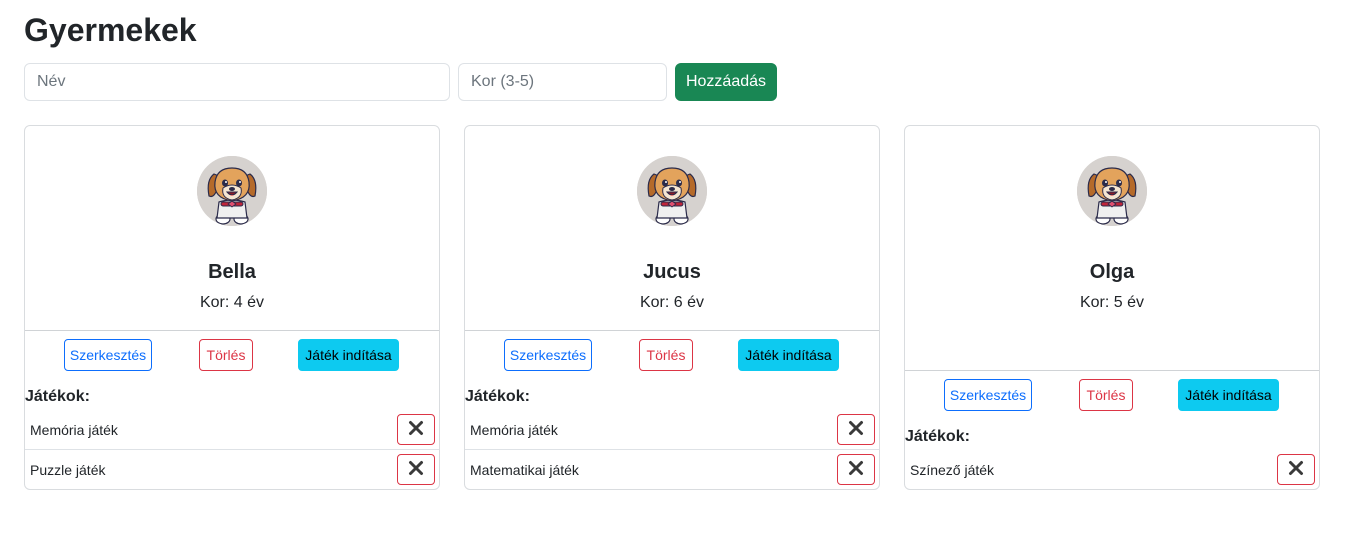 This screenshot has width=1370, height=536. I want to click on game-name: Színező játék, so click(952, 470).